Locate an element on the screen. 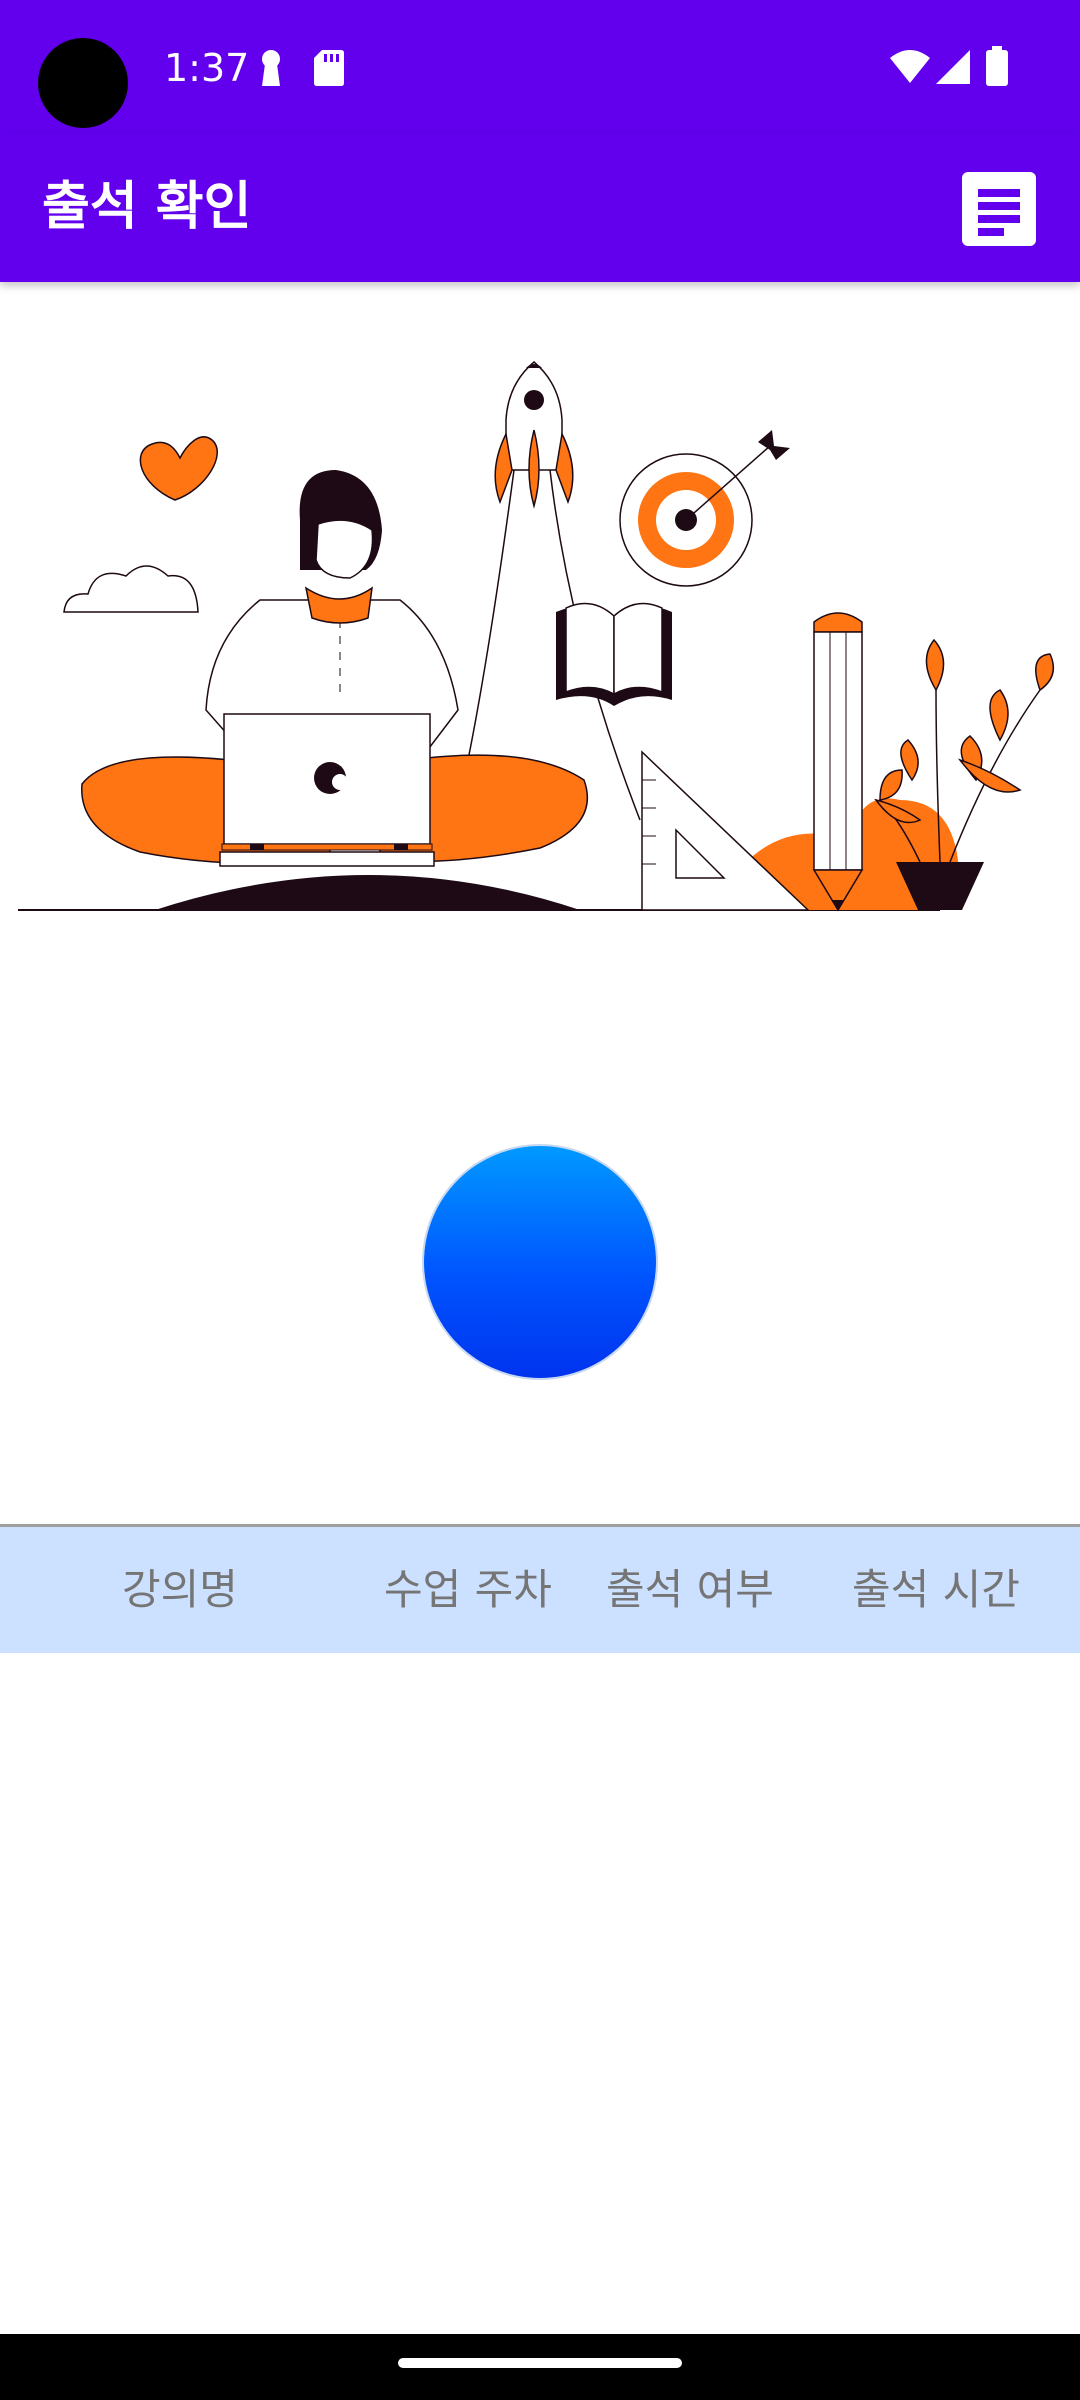 The height and width of the screenshot is (2400, 1080). attendance-list-button is located at coordinates (999, 209).